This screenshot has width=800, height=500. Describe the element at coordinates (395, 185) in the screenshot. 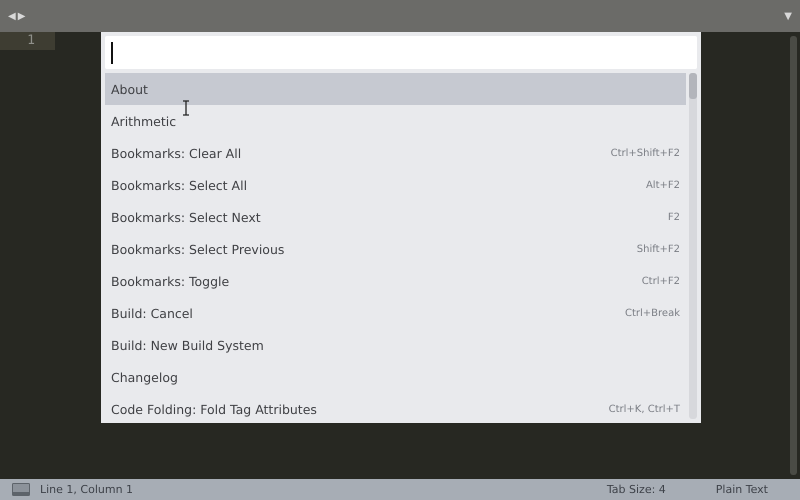

I see `command-item: Bookmarks: Select All Alt+F2` at that location.